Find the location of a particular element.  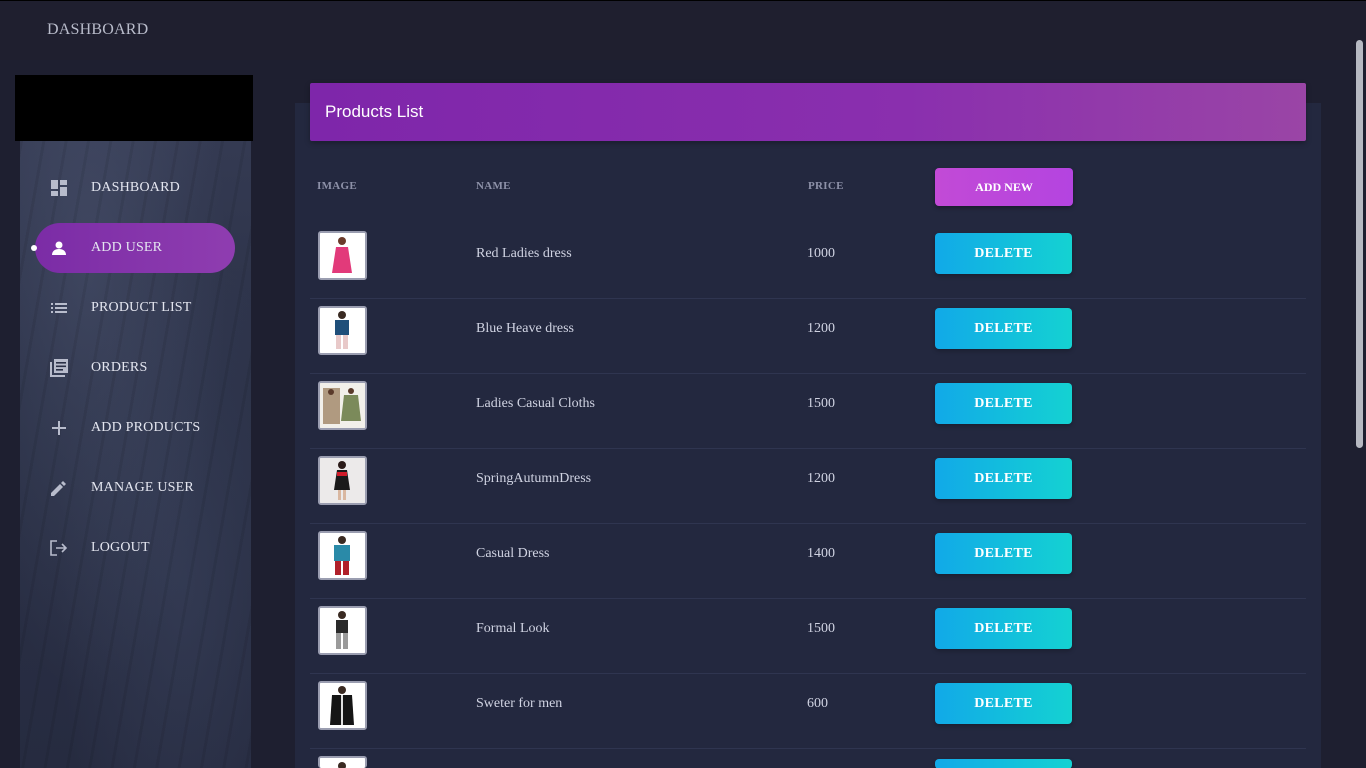

sidebar-logo is located at coordinates (134, 108).